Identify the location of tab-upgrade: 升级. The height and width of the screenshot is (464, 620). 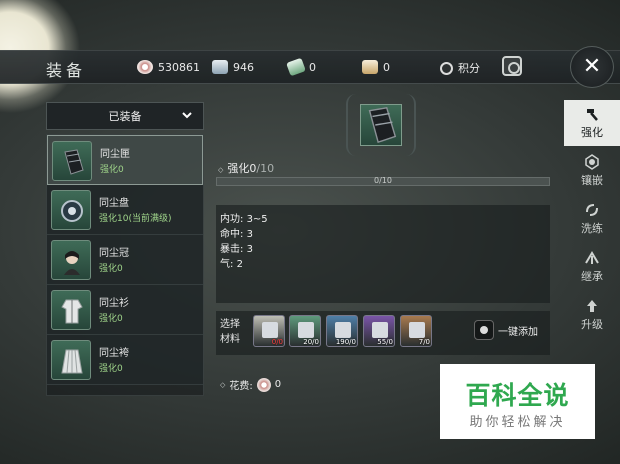
(592, 315).